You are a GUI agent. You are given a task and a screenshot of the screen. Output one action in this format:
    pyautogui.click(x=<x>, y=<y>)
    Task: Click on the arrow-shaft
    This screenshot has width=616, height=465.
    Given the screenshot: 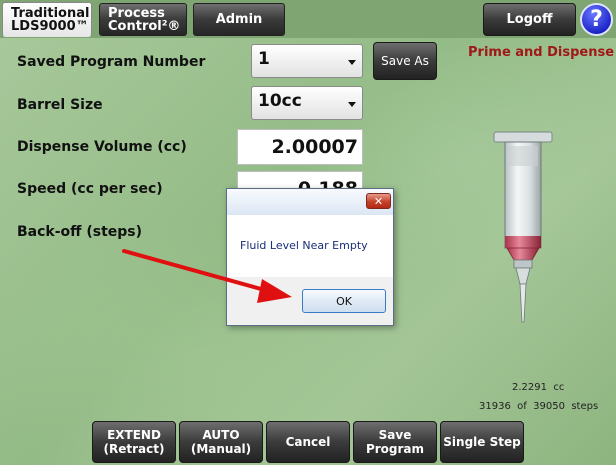 What is the action you would take?
    pyautogui.click(x=198, y=271)
    